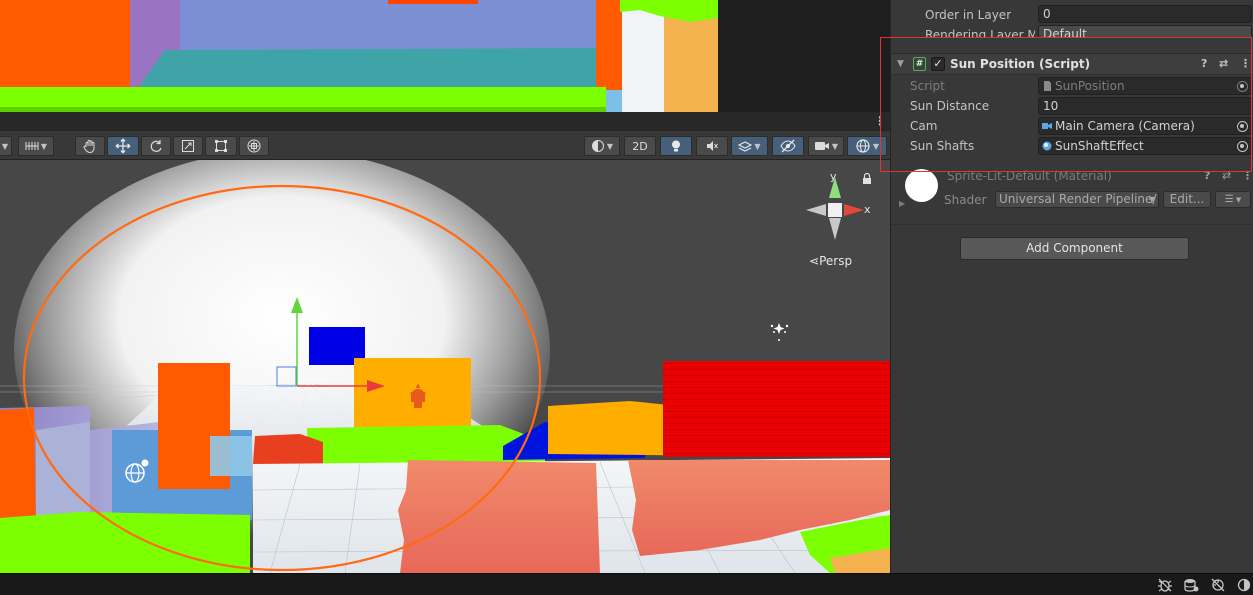  I want to click on rect-transform-icon, so click(221, 146).